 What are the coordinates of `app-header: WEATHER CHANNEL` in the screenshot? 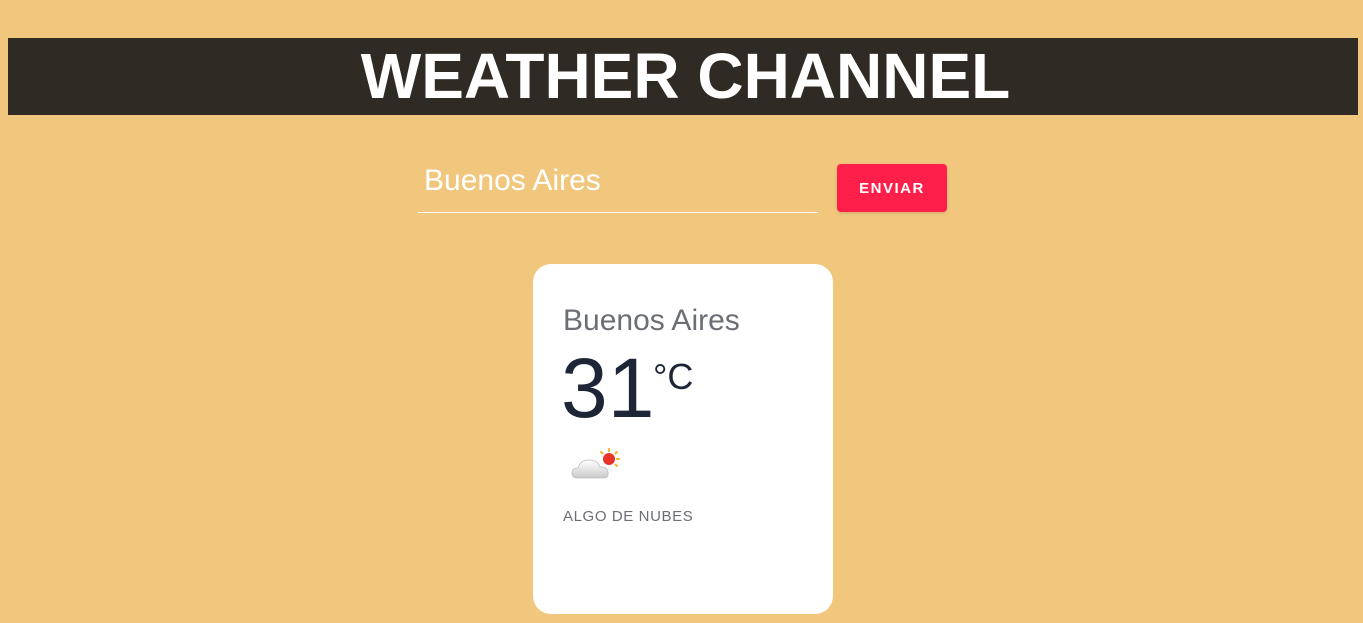 It's located at (683, 76).